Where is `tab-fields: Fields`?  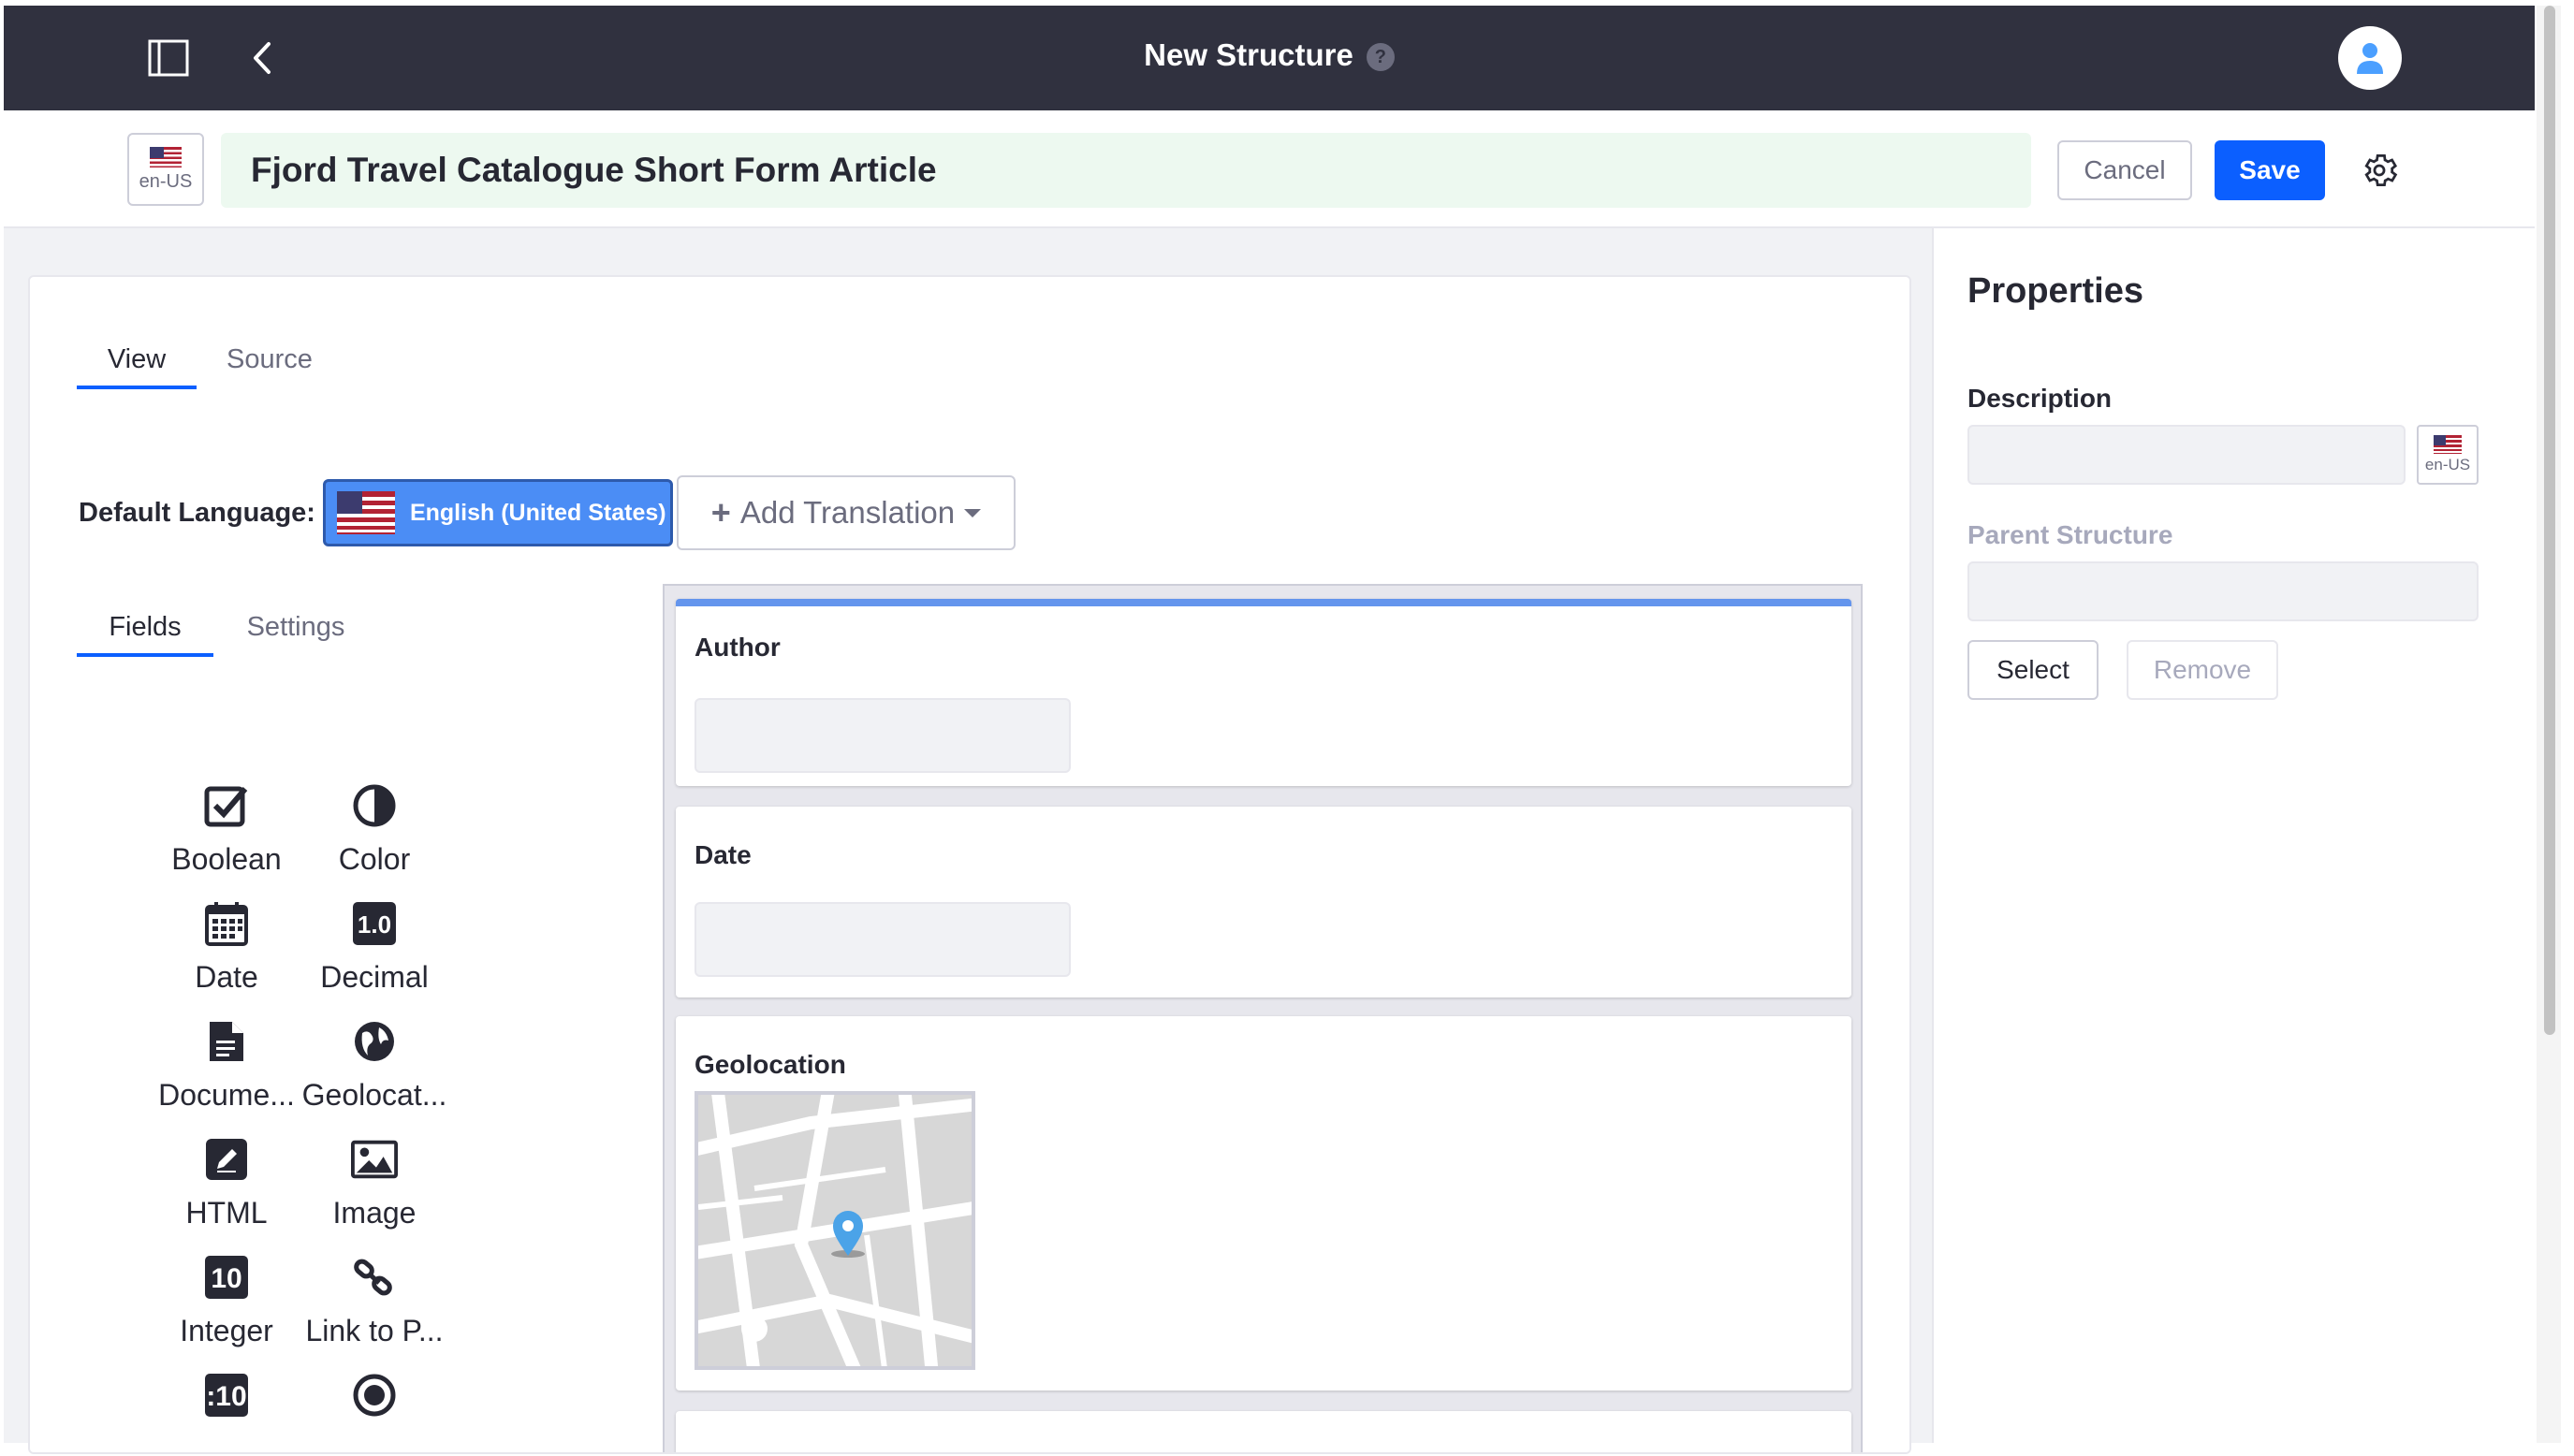 tab-fields: Fields is located at coordinates (145, 627).